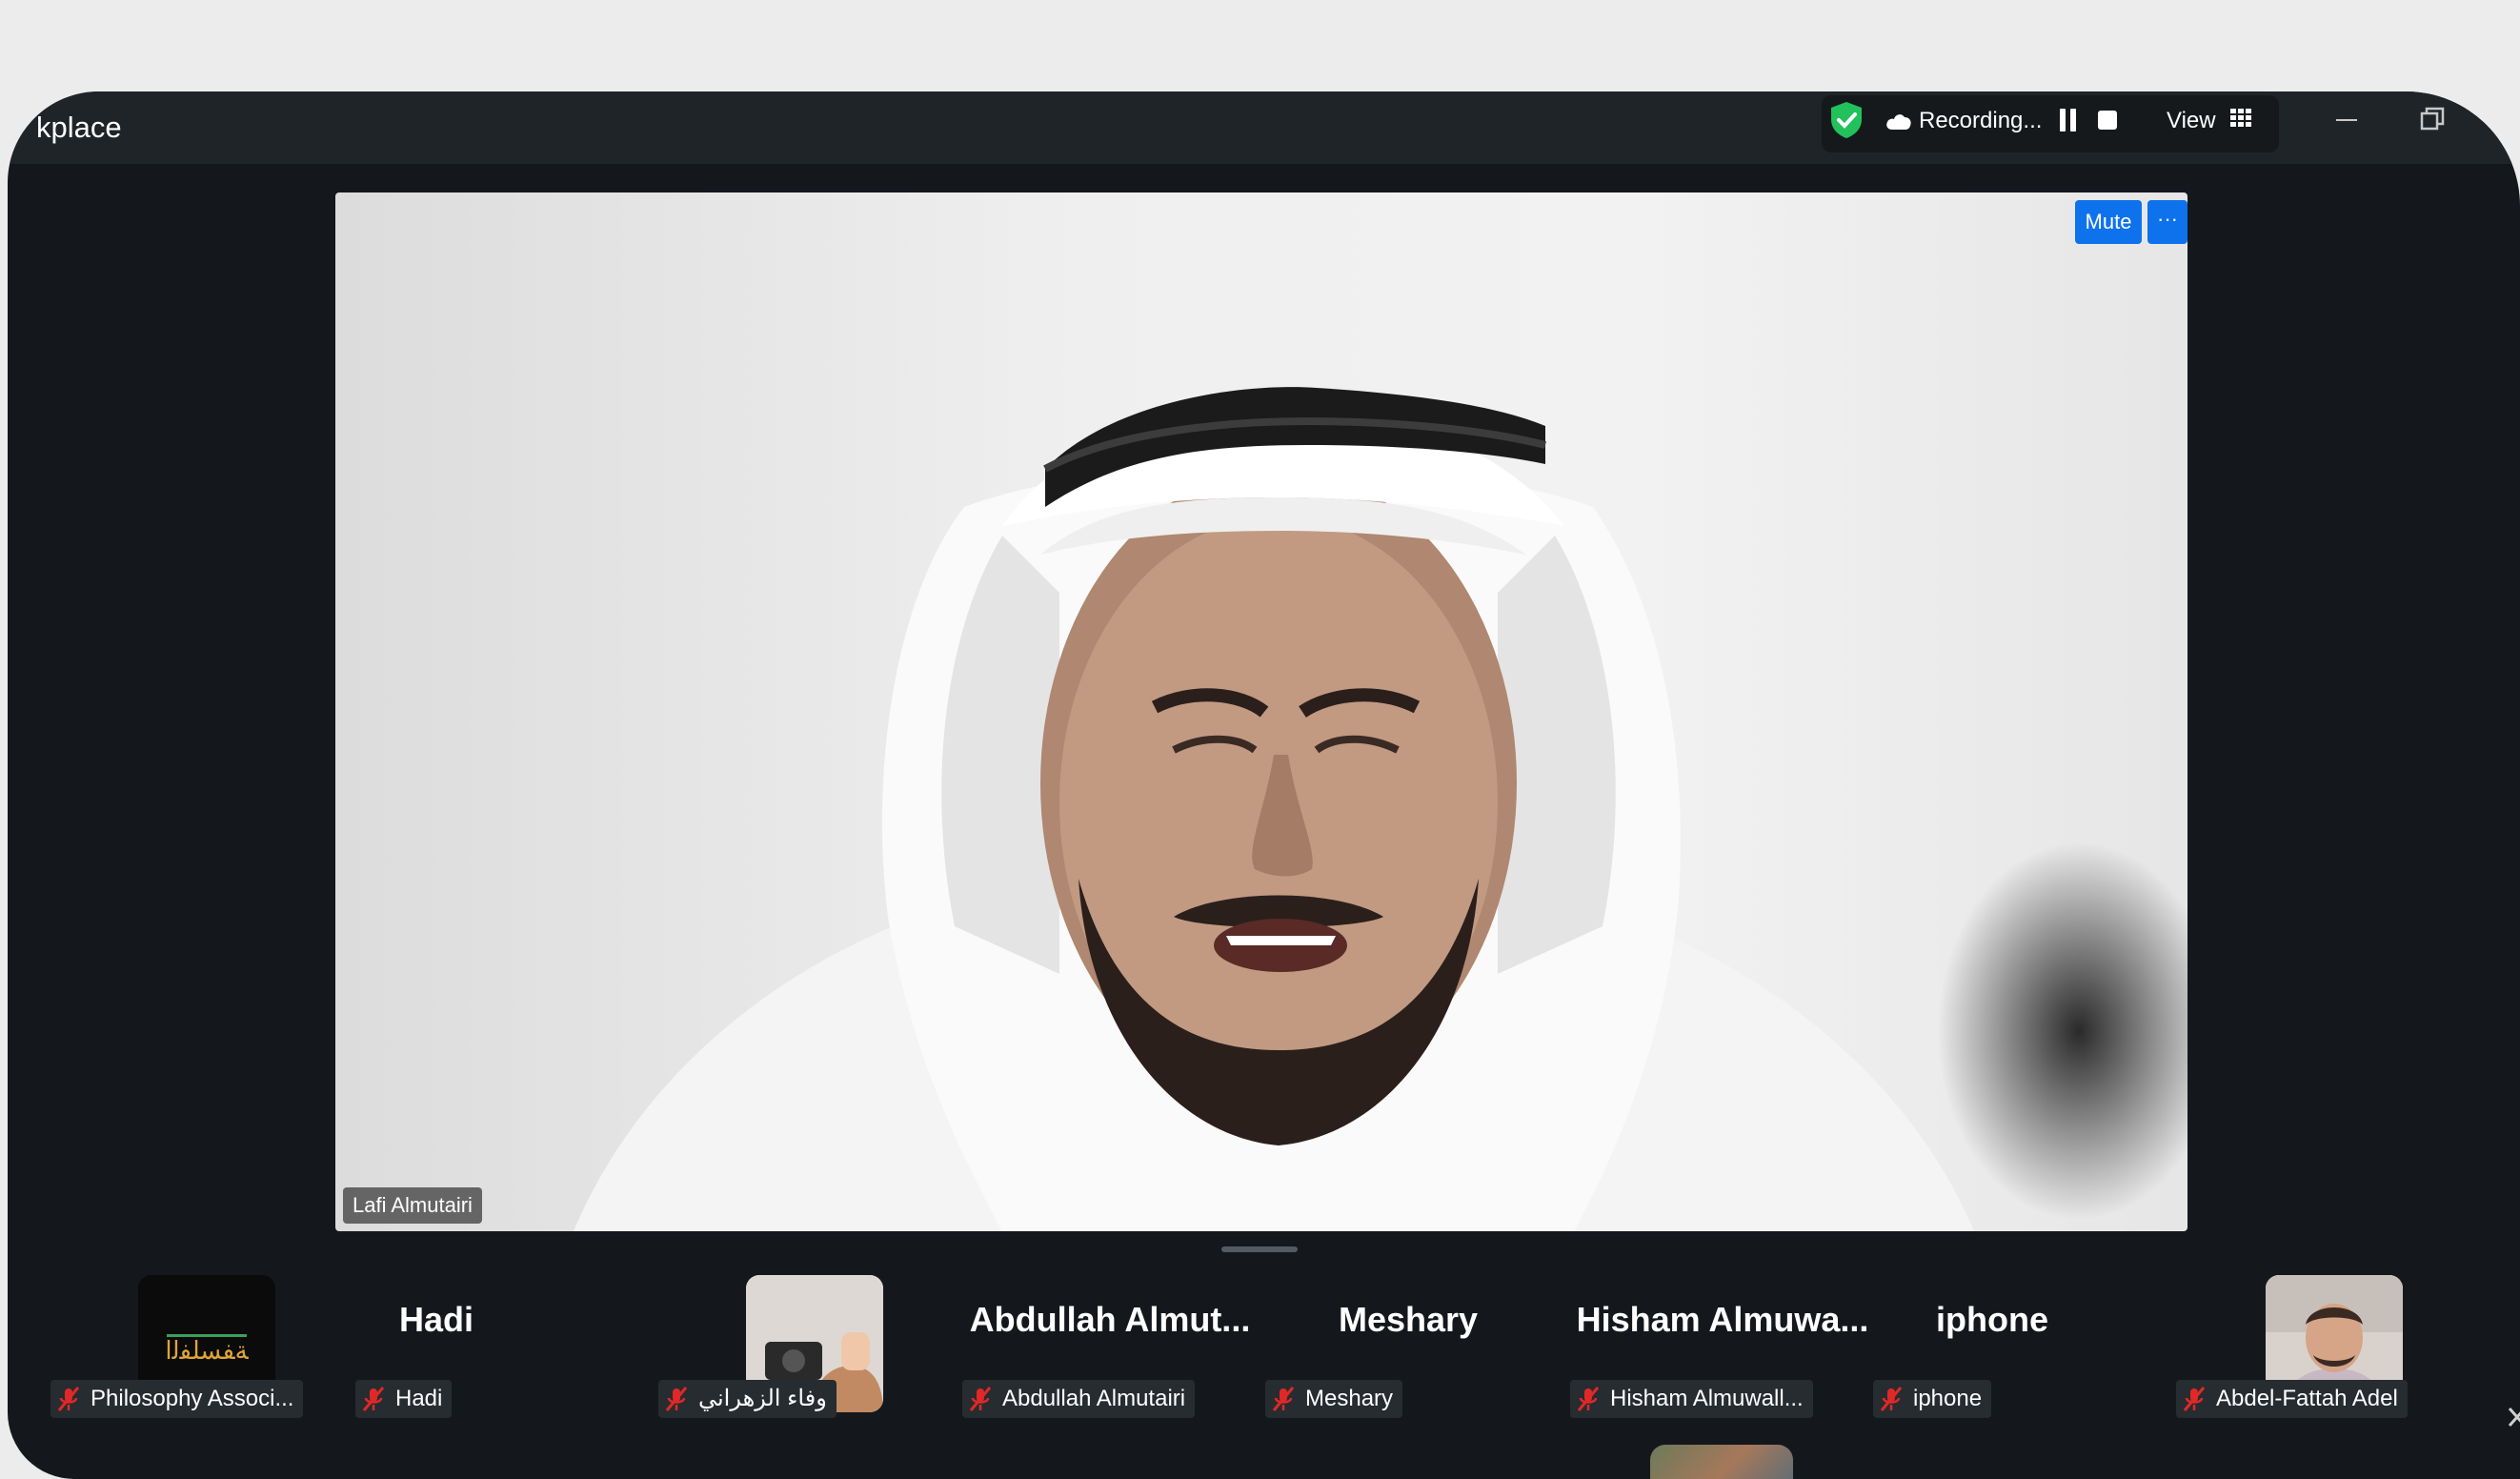 The width and height of the screenshot is (2520, 1479). I want to click on participant-display-name: Hadi, so click(436, 1319).